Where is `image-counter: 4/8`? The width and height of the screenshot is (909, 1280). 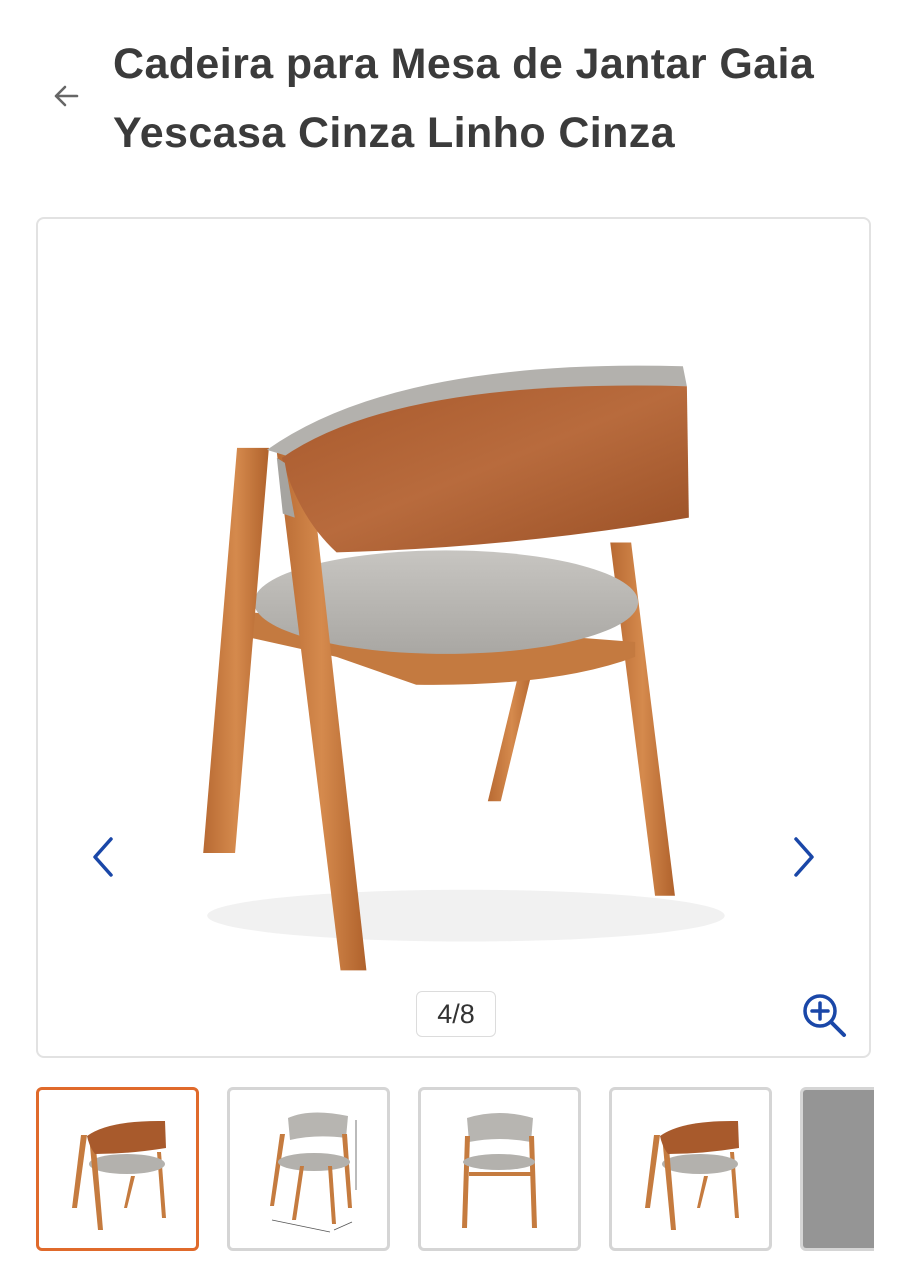
image-counter: 4/8 is located at coordinates (456, 1014).